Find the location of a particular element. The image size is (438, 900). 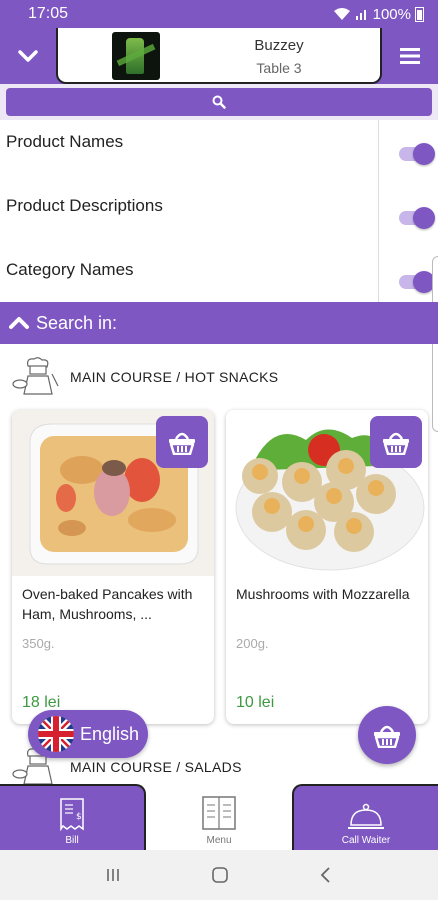

battery-icon is located at coordinates (419, 14).